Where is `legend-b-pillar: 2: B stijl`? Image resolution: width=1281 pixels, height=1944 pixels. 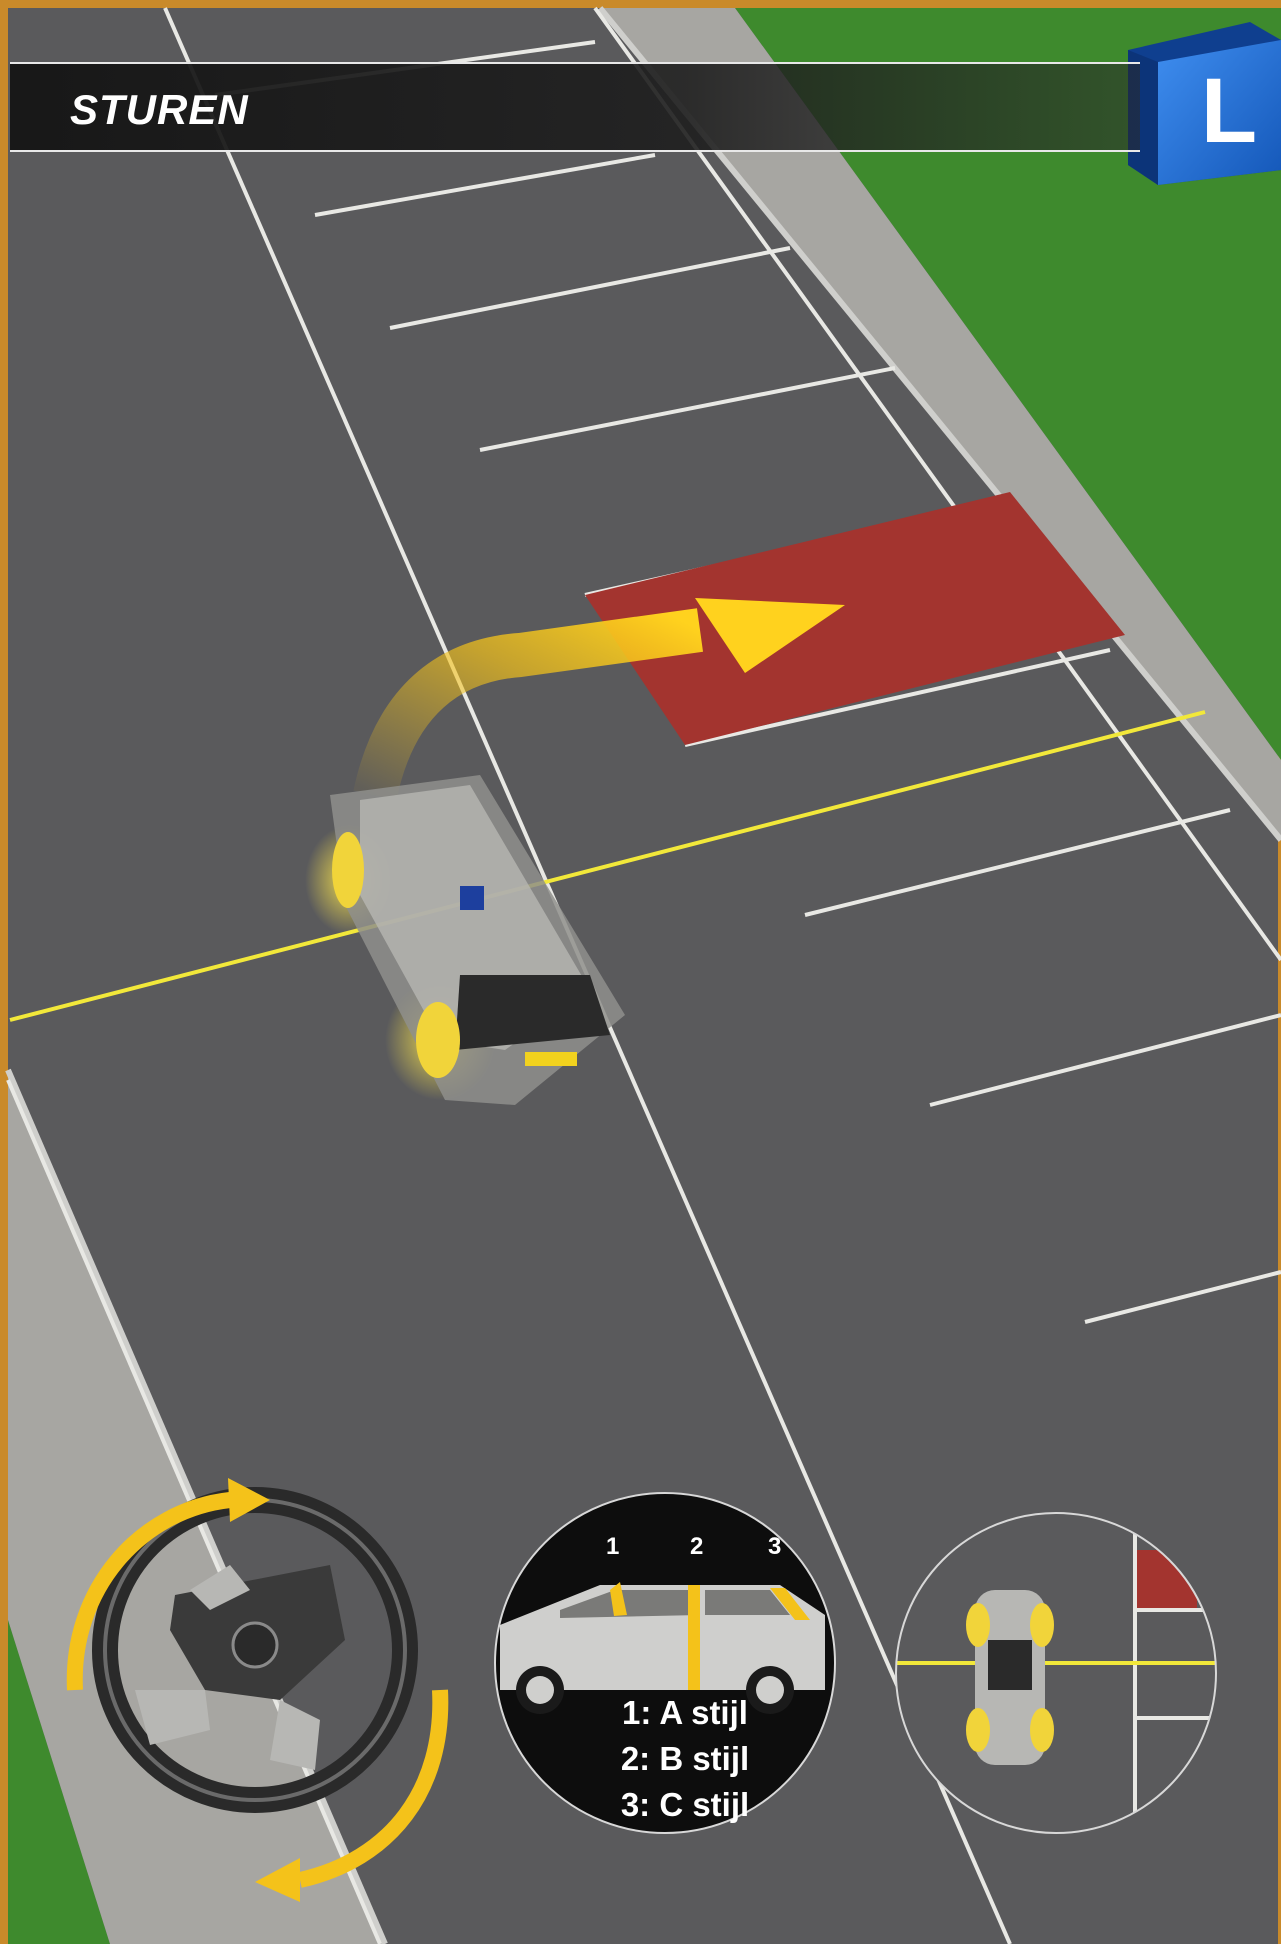
legend-b-pillar: 2: B stijl is located at coordinates (685, 1758).